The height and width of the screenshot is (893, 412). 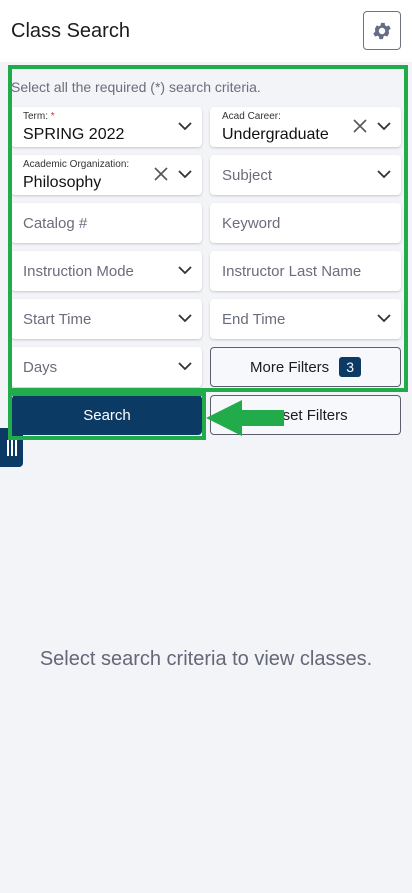 What do you see at coordinates (251, 116) in the screenshot?
I see `acad-career-label: Acad Career:` at bounding box center [251, 116].